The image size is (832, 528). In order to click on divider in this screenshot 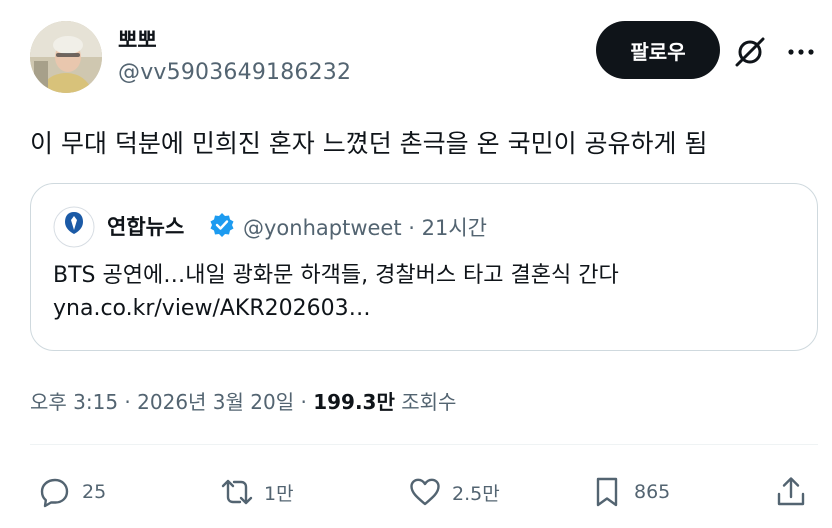, I will do `click(424, 444)`.